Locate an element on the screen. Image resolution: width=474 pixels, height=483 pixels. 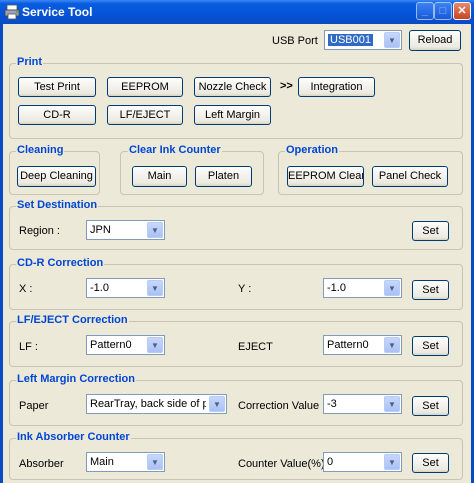
eject-label: EJECT is located at coordinates (255, 347).